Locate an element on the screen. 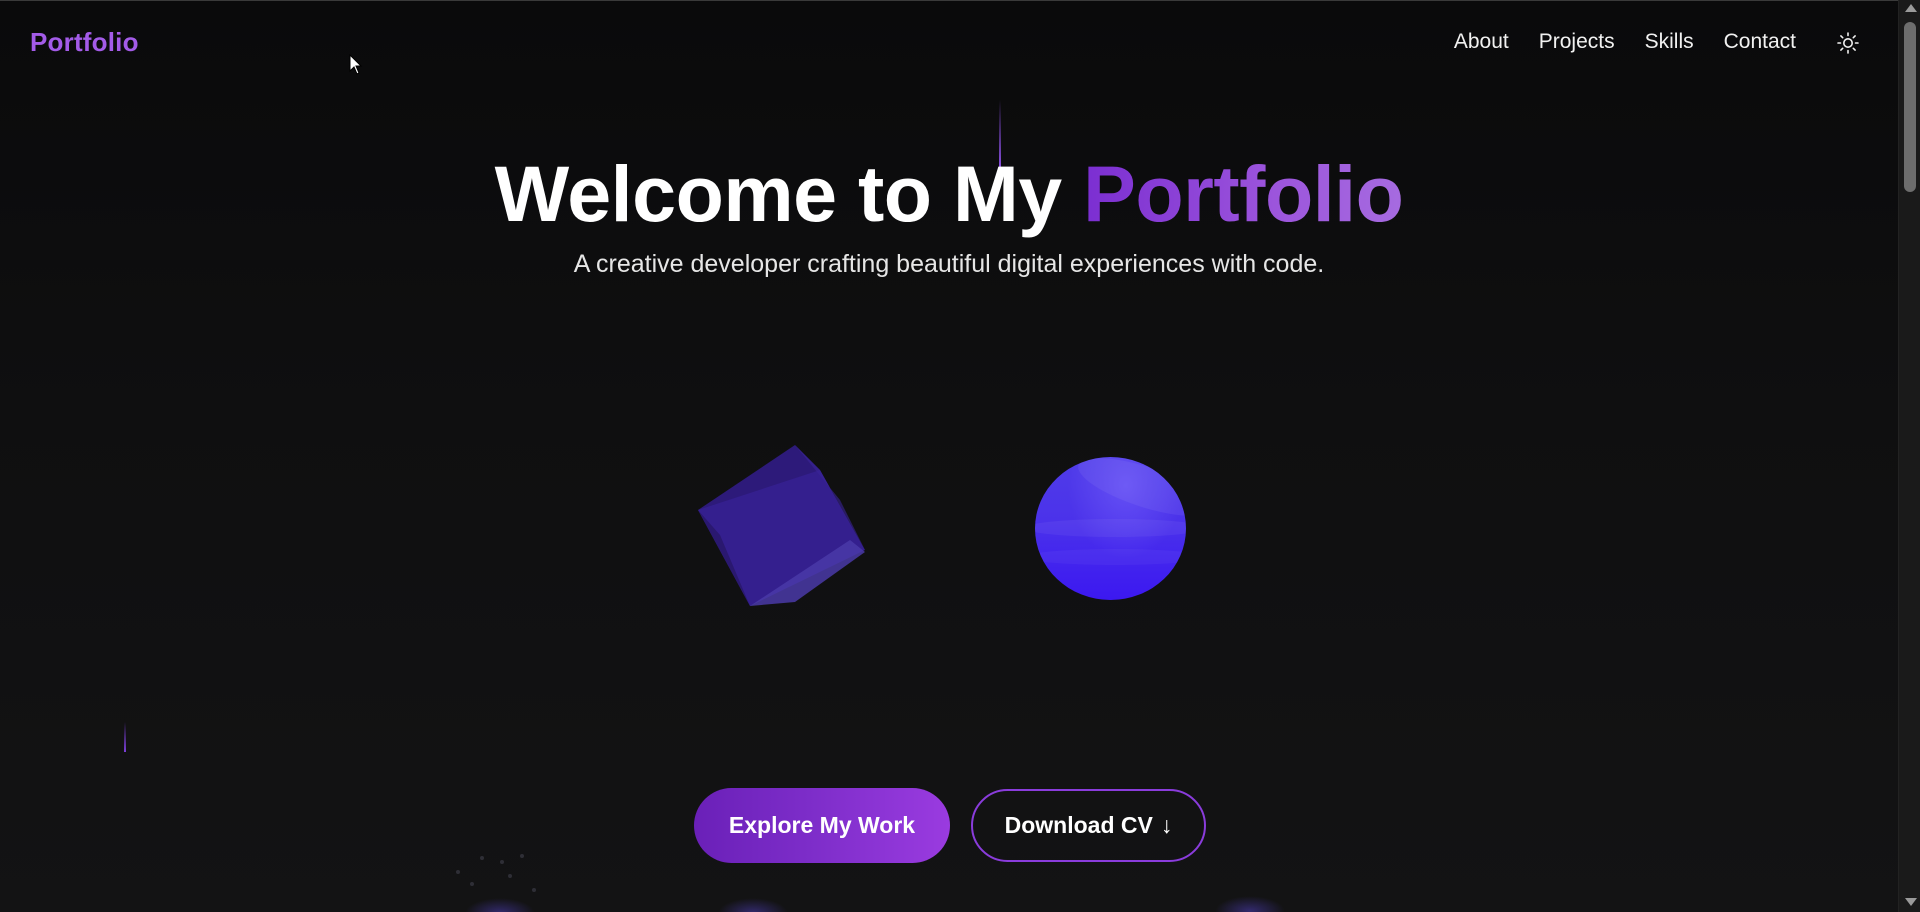  hero-title: Welcome to My Portfolio is located at coordinates (949, 194).